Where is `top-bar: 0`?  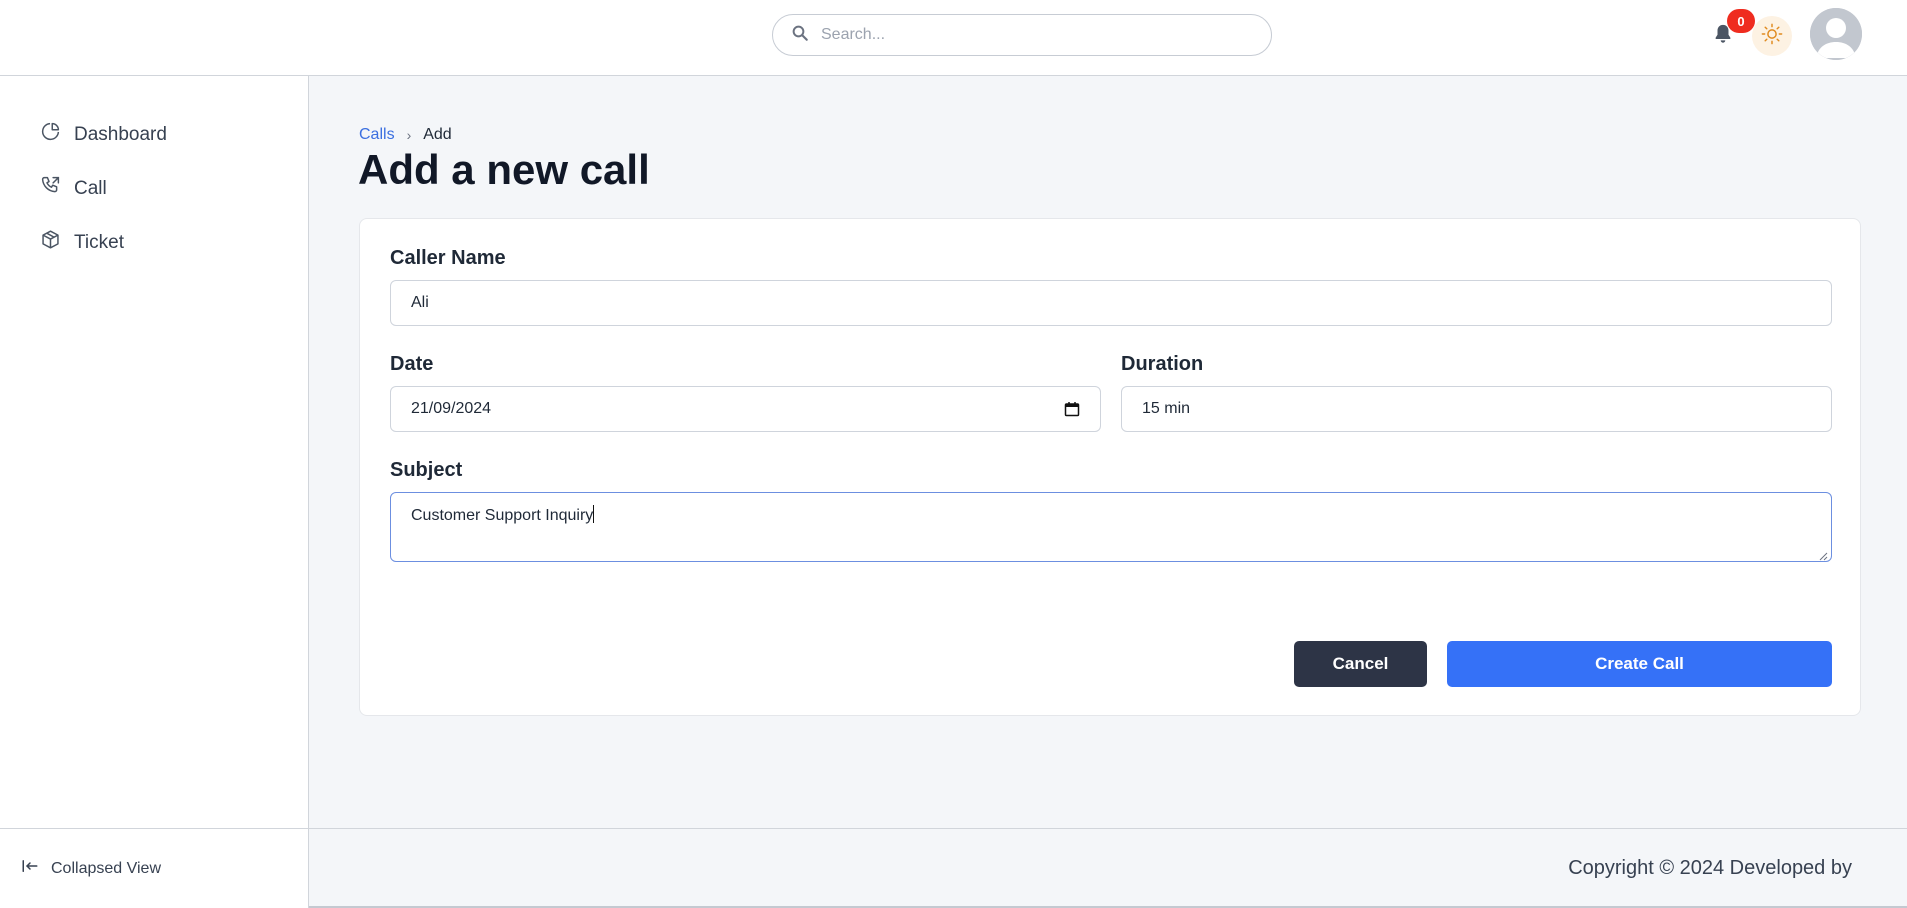
top-bar: 0 is located at coordinates (953, 38).